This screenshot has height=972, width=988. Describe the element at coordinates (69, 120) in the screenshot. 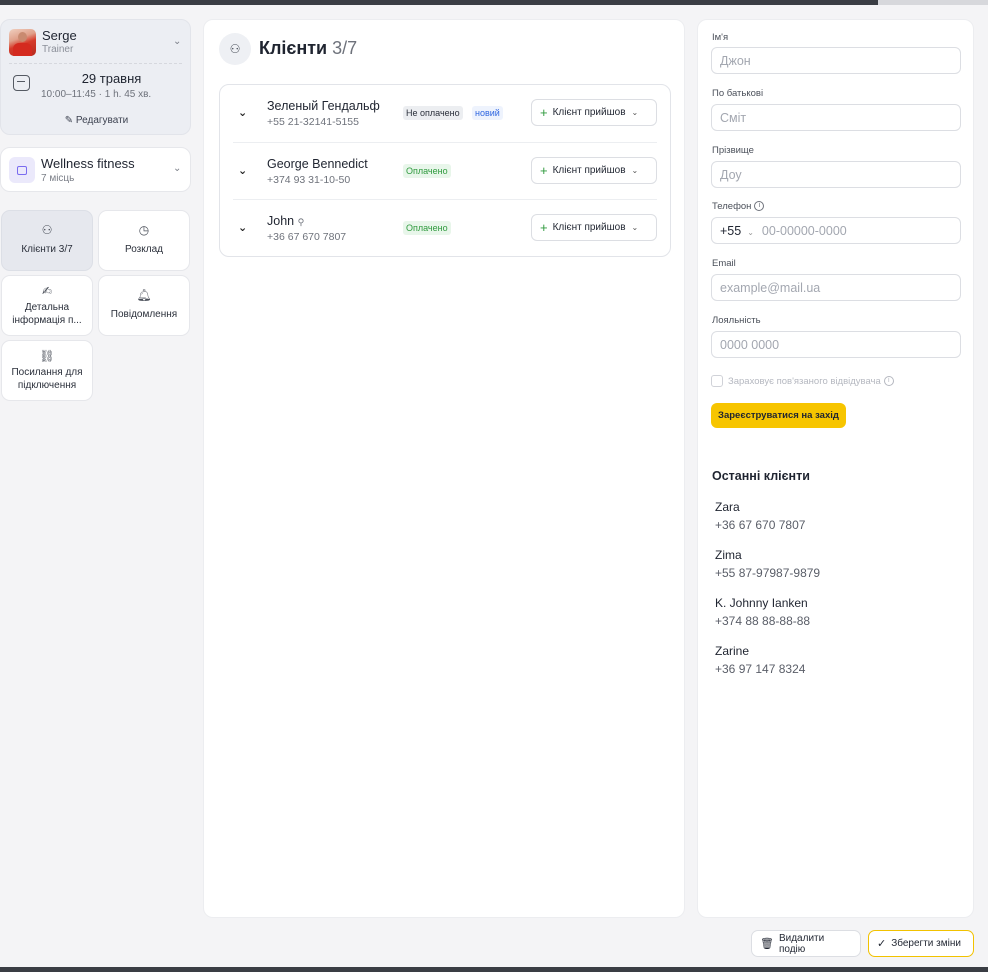

I see `pencil-icon: ✎` at that location.